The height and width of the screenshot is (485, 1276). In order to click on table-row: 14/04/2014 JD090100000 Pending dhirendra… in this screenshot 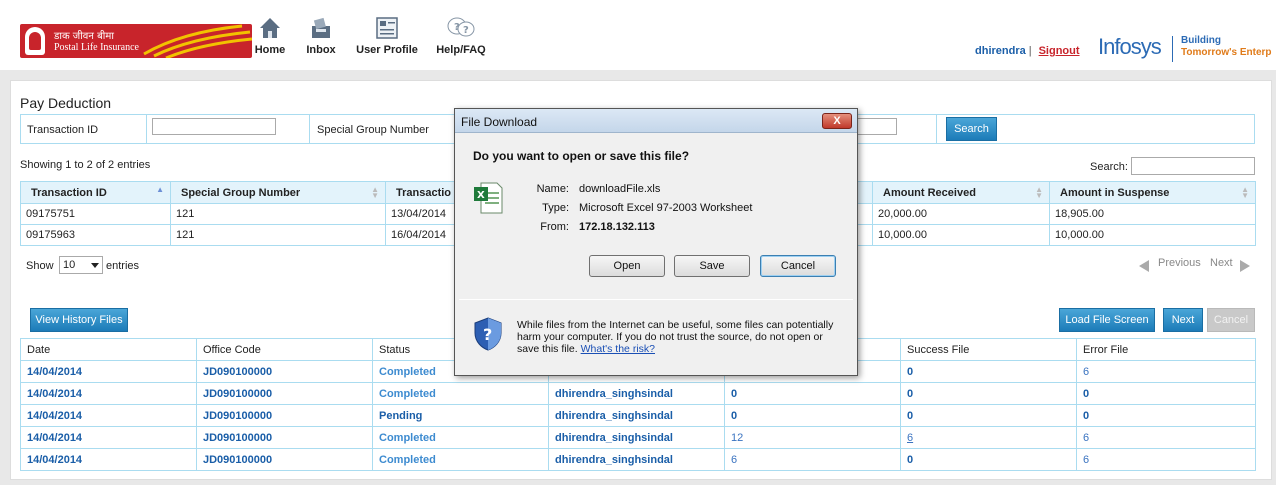, I will do `click(638, 415)`.